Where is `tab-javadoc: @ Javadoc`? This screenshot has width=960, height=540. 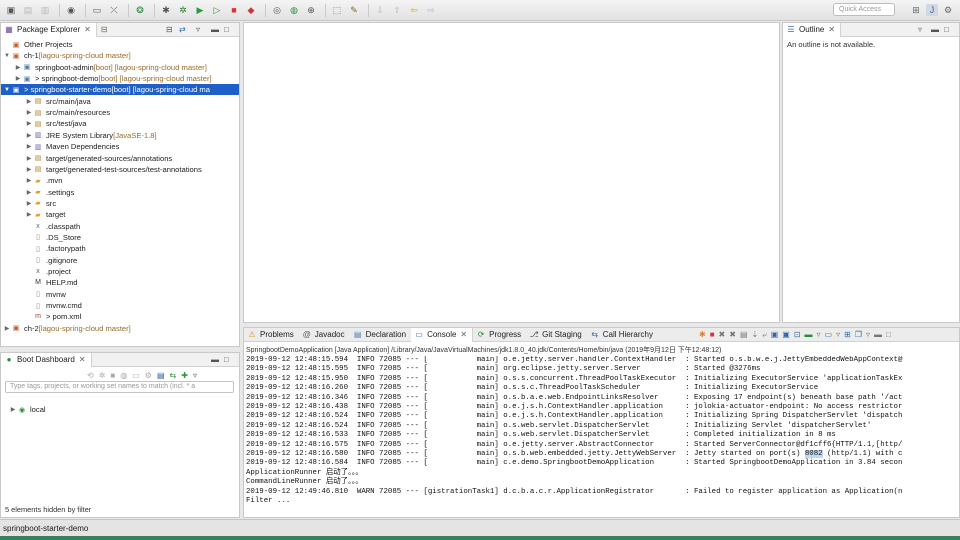 tab-javadoc: @ Javadoc is located at coordinates (324, 335).